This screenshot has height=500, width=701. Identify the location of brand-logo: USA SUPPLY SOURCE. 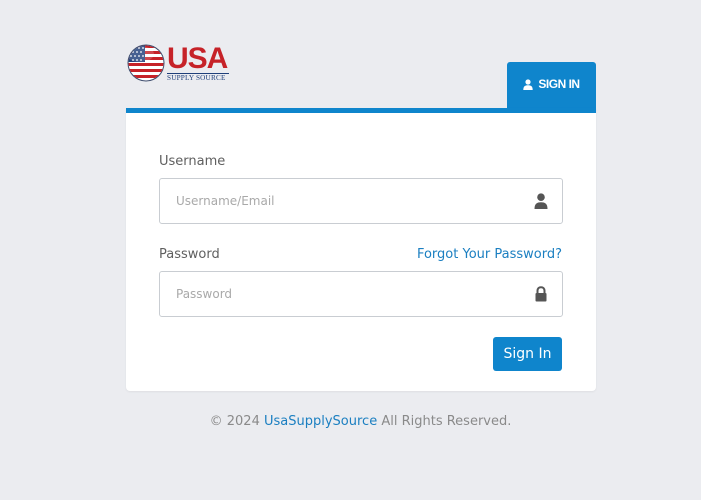
(182, 64).